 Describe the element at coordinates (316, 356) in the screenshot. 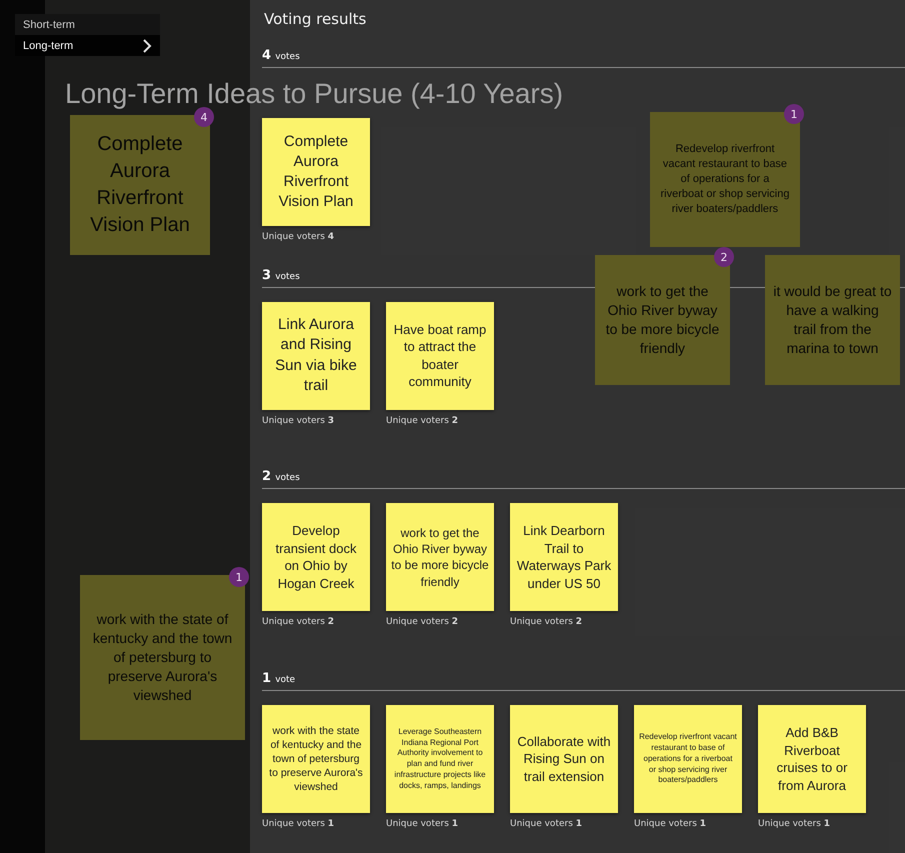

I see `idea-card: Link Aurora and Rising Sun via bike trail` at that location.